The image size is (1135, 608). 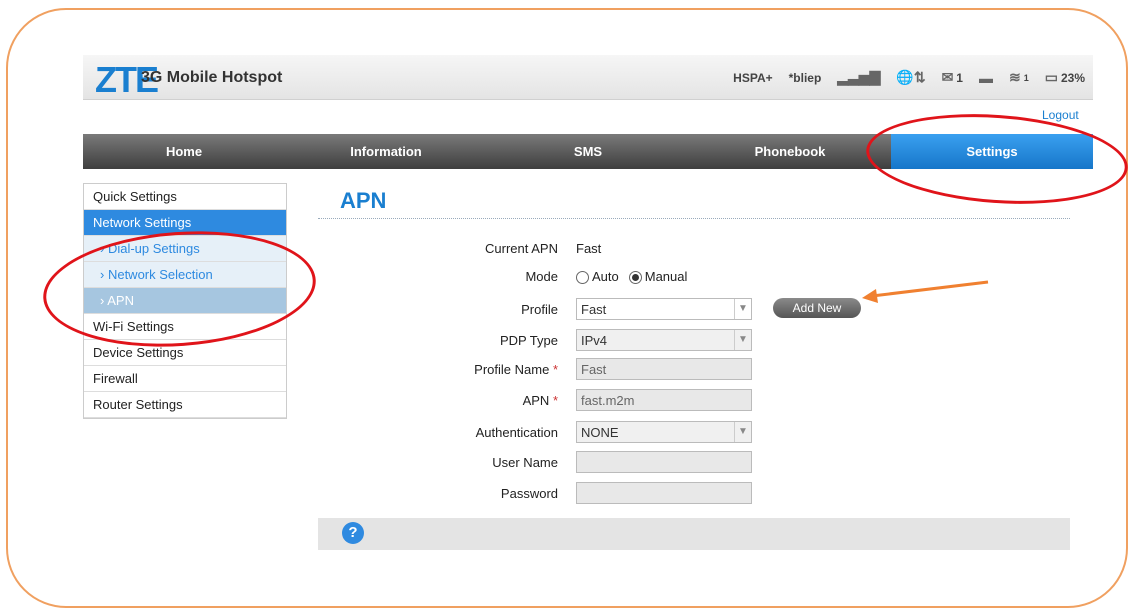 I want to click on mode-auto-radio: Auto, so click(x=597, y=277).